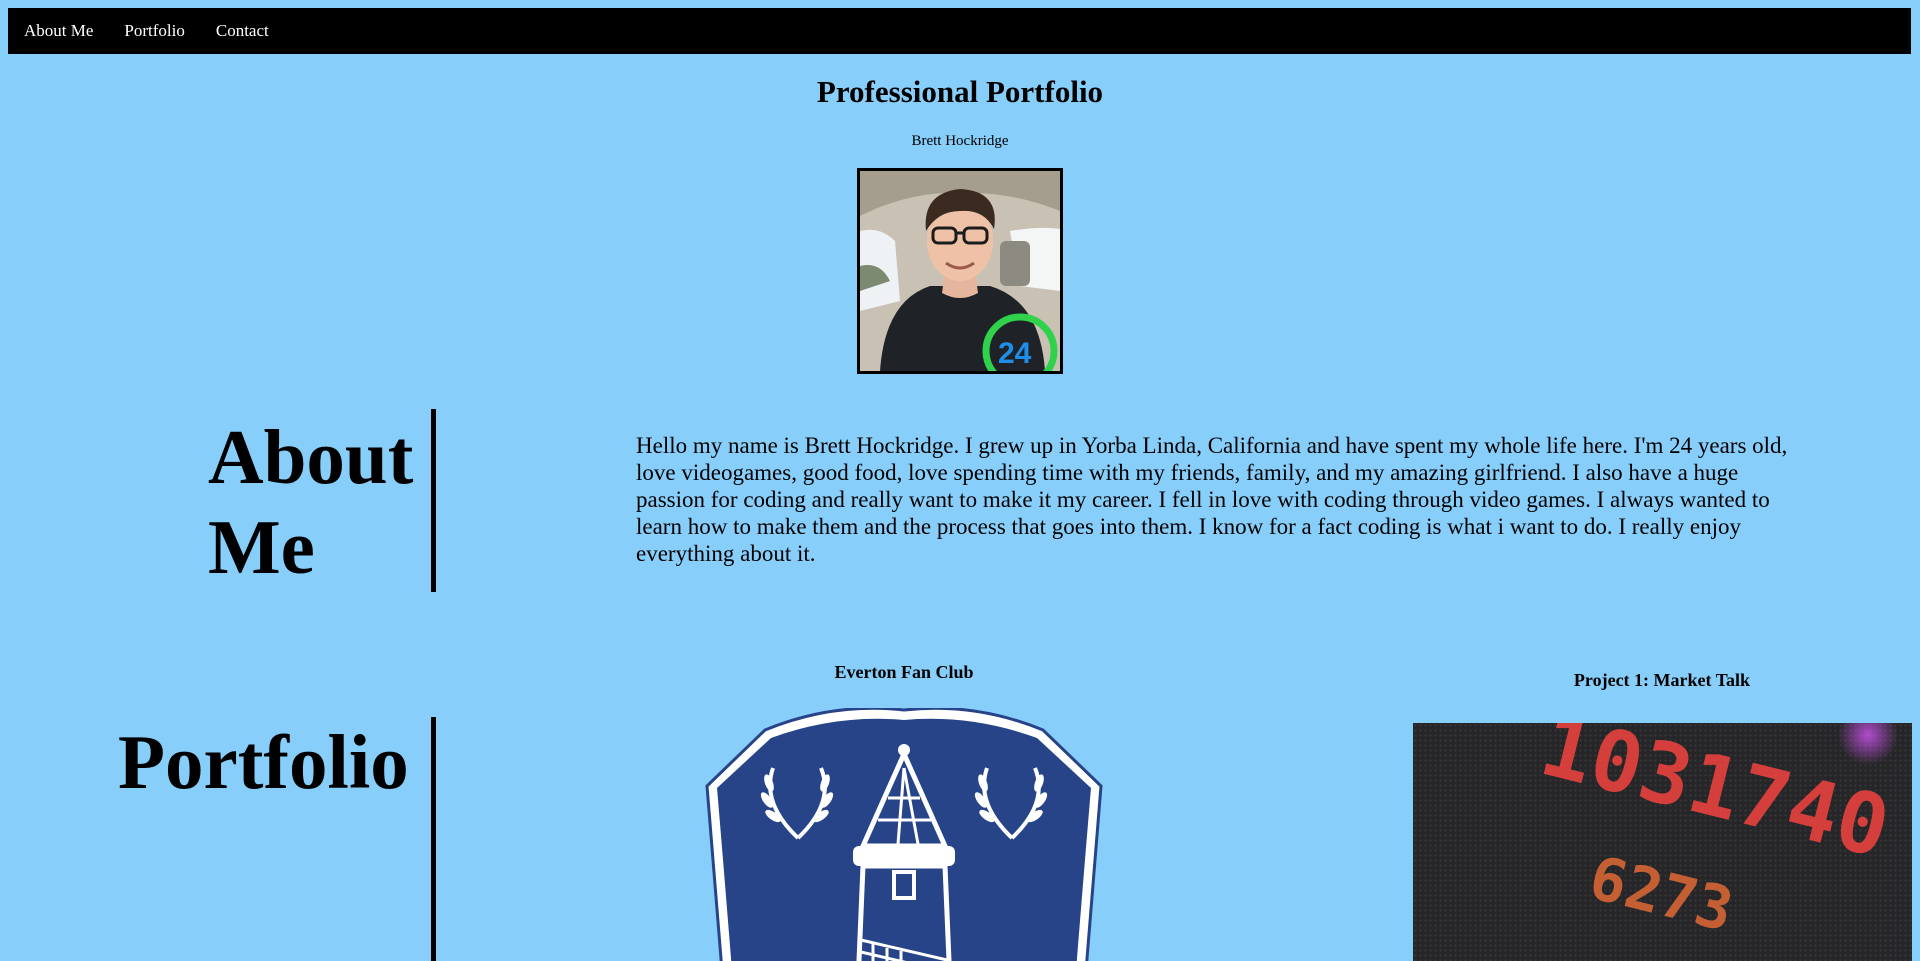 The image size is (1920, 961). Describe the element at coordinates (433, 839) in the screenshot. I see `portfolio-divider` at that location.